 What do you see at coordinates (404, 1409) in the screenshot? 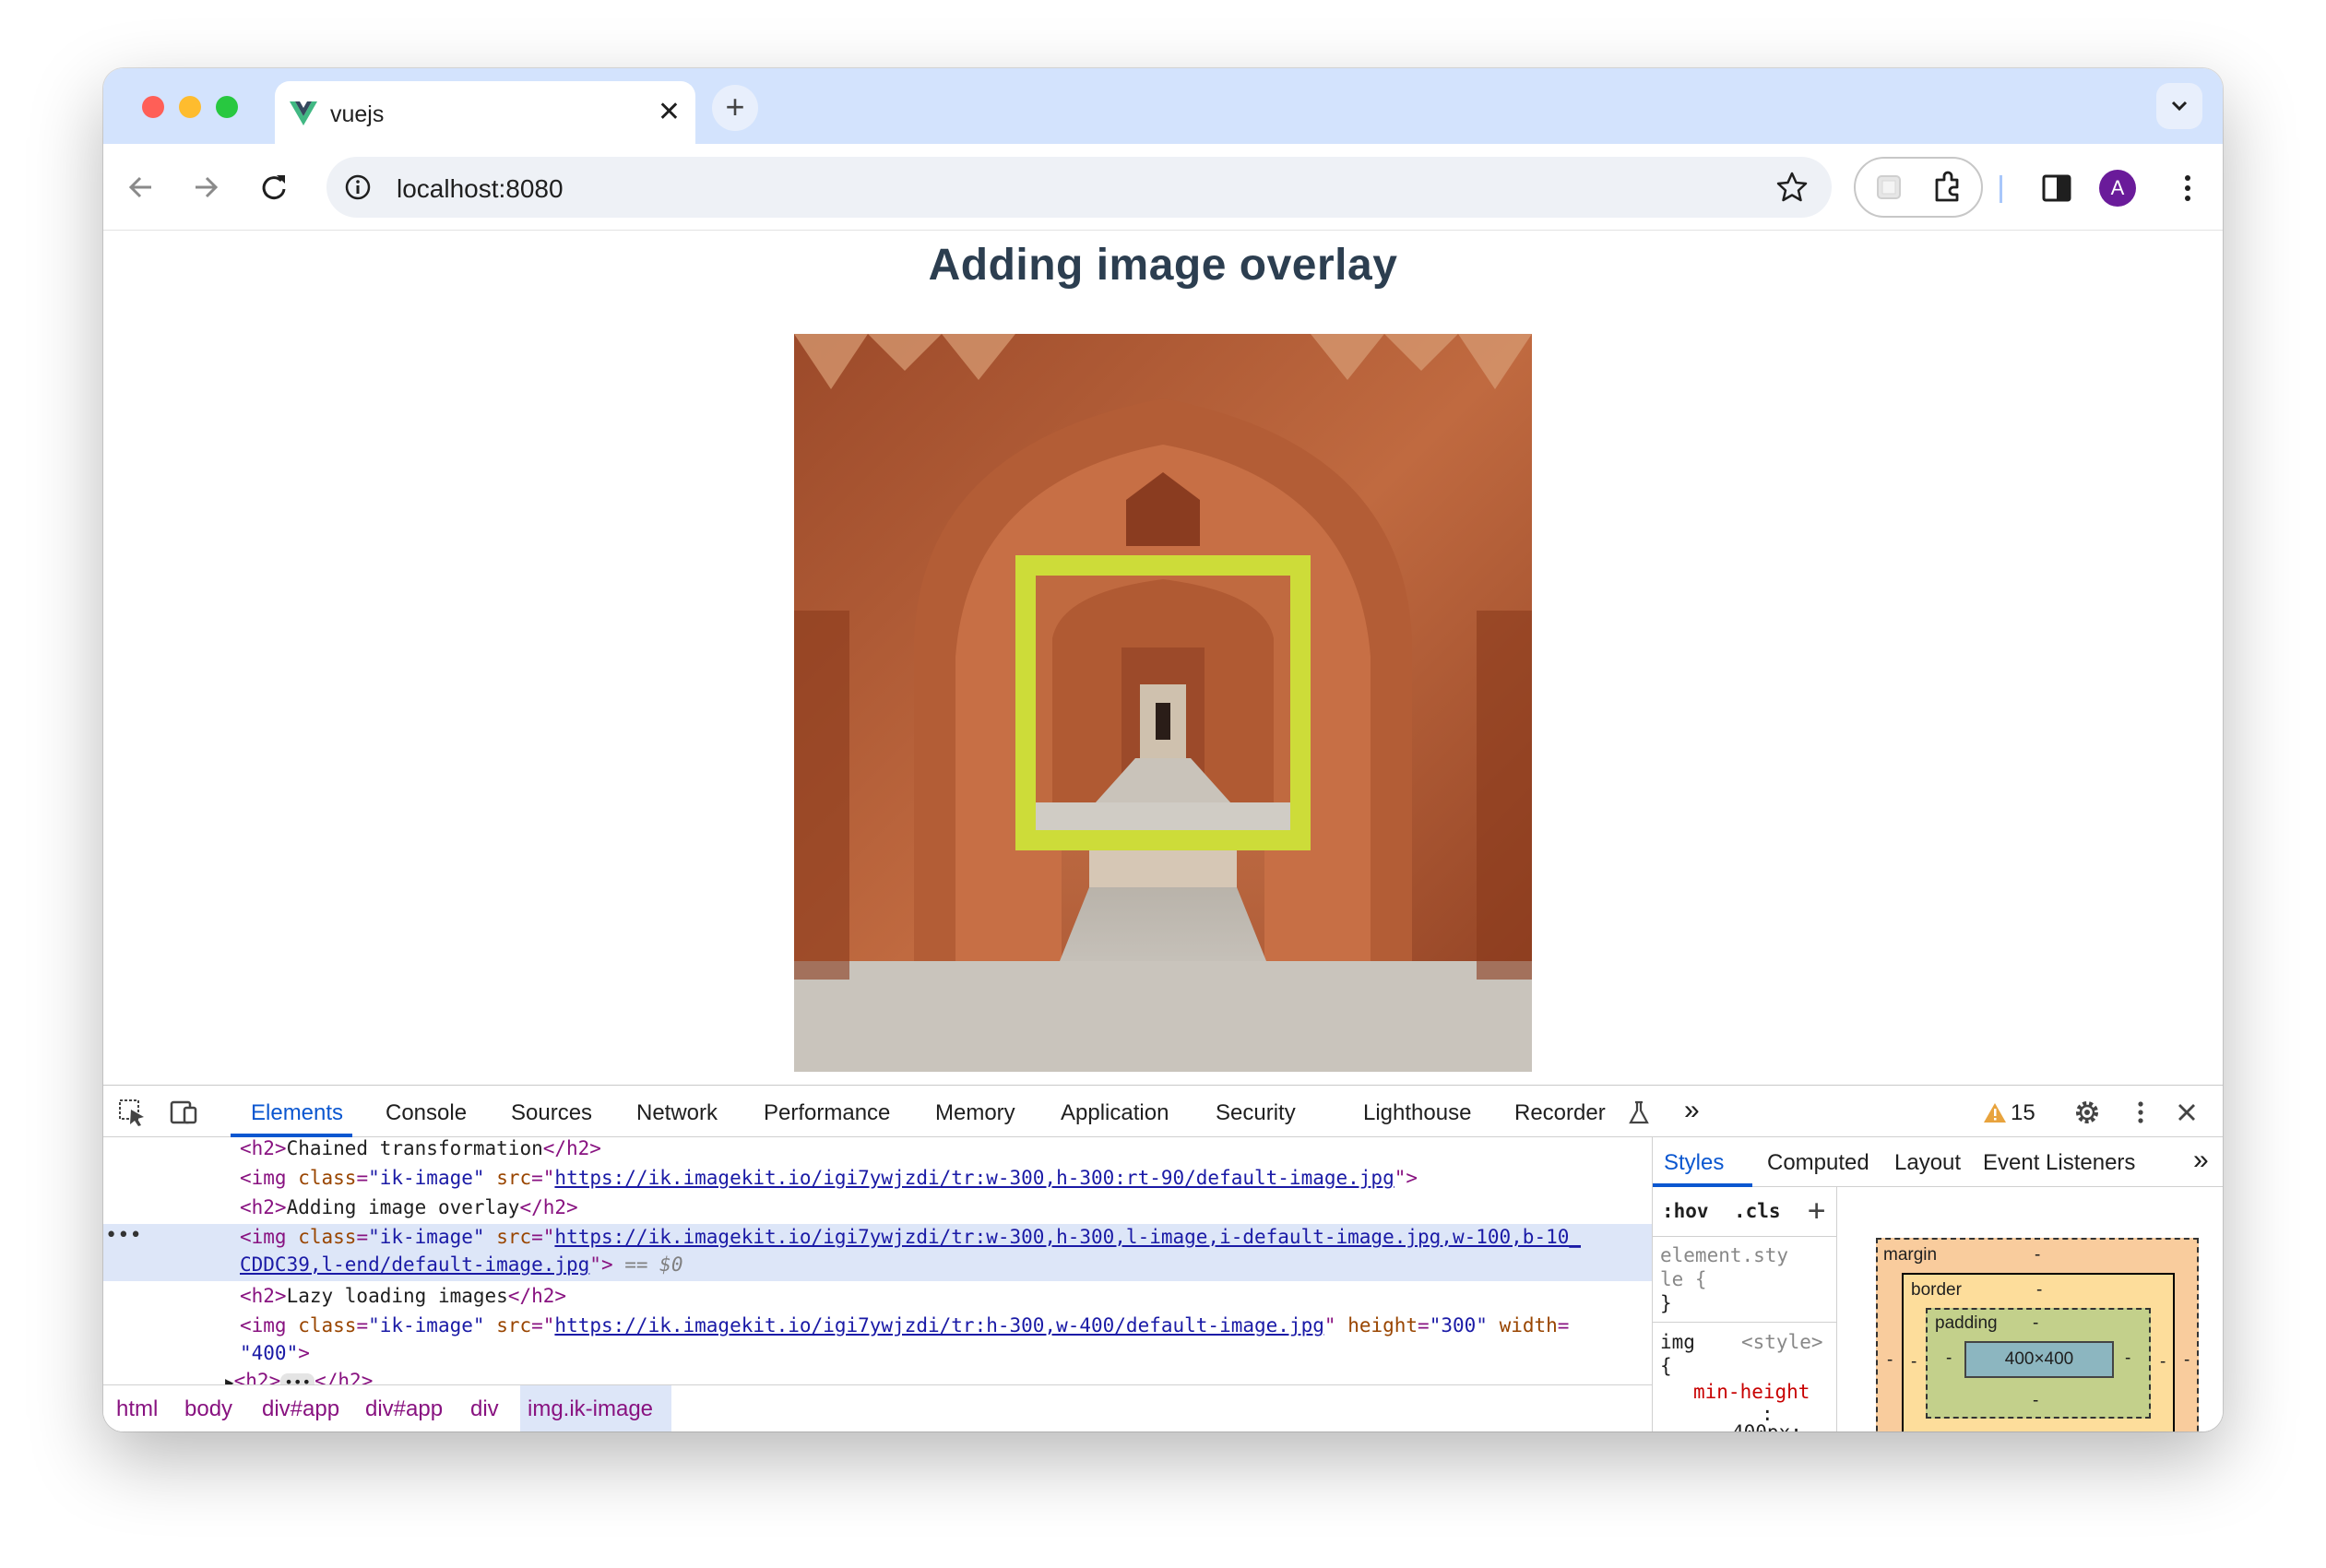
I see `breadcrumb-div-app-2: div#app` at bounding box center [404, 1409].